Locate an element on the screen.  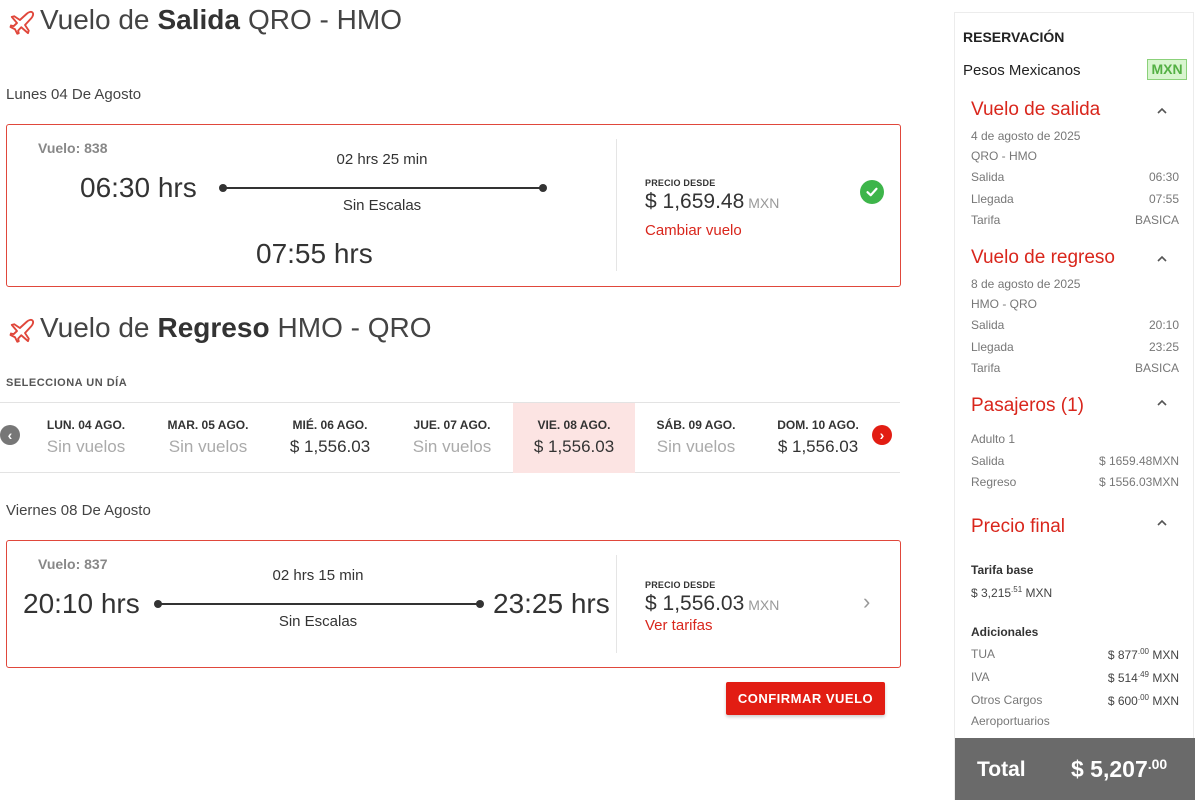
return-summary-route: HMO - QRO is located at coordinates (1004, 304).